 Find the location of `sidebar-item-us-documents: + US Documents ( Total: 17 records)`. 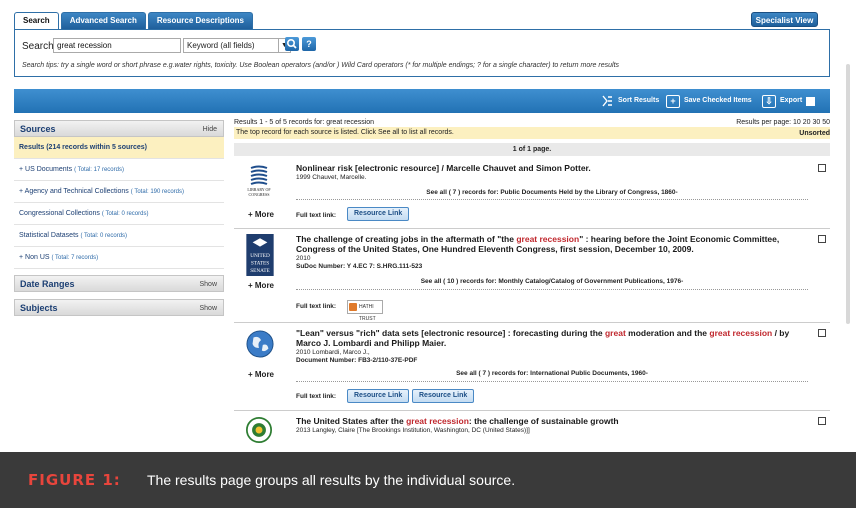

sidebar-item-us-documents: + US Documents ( Total: 17 records) is located at coordinates (119, 170).